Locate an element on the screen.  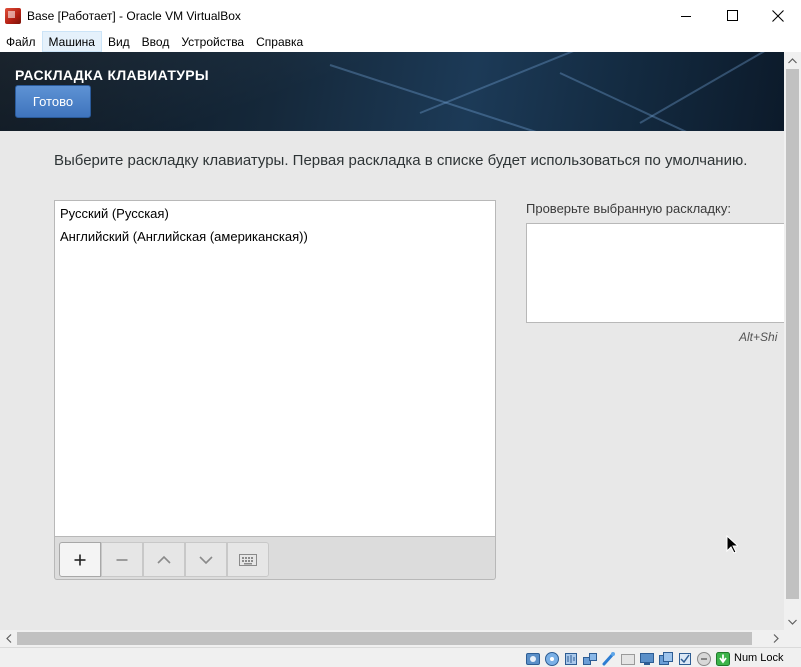
layout-switch-hint: Alt+Shi is located at coordinates (758, 337).